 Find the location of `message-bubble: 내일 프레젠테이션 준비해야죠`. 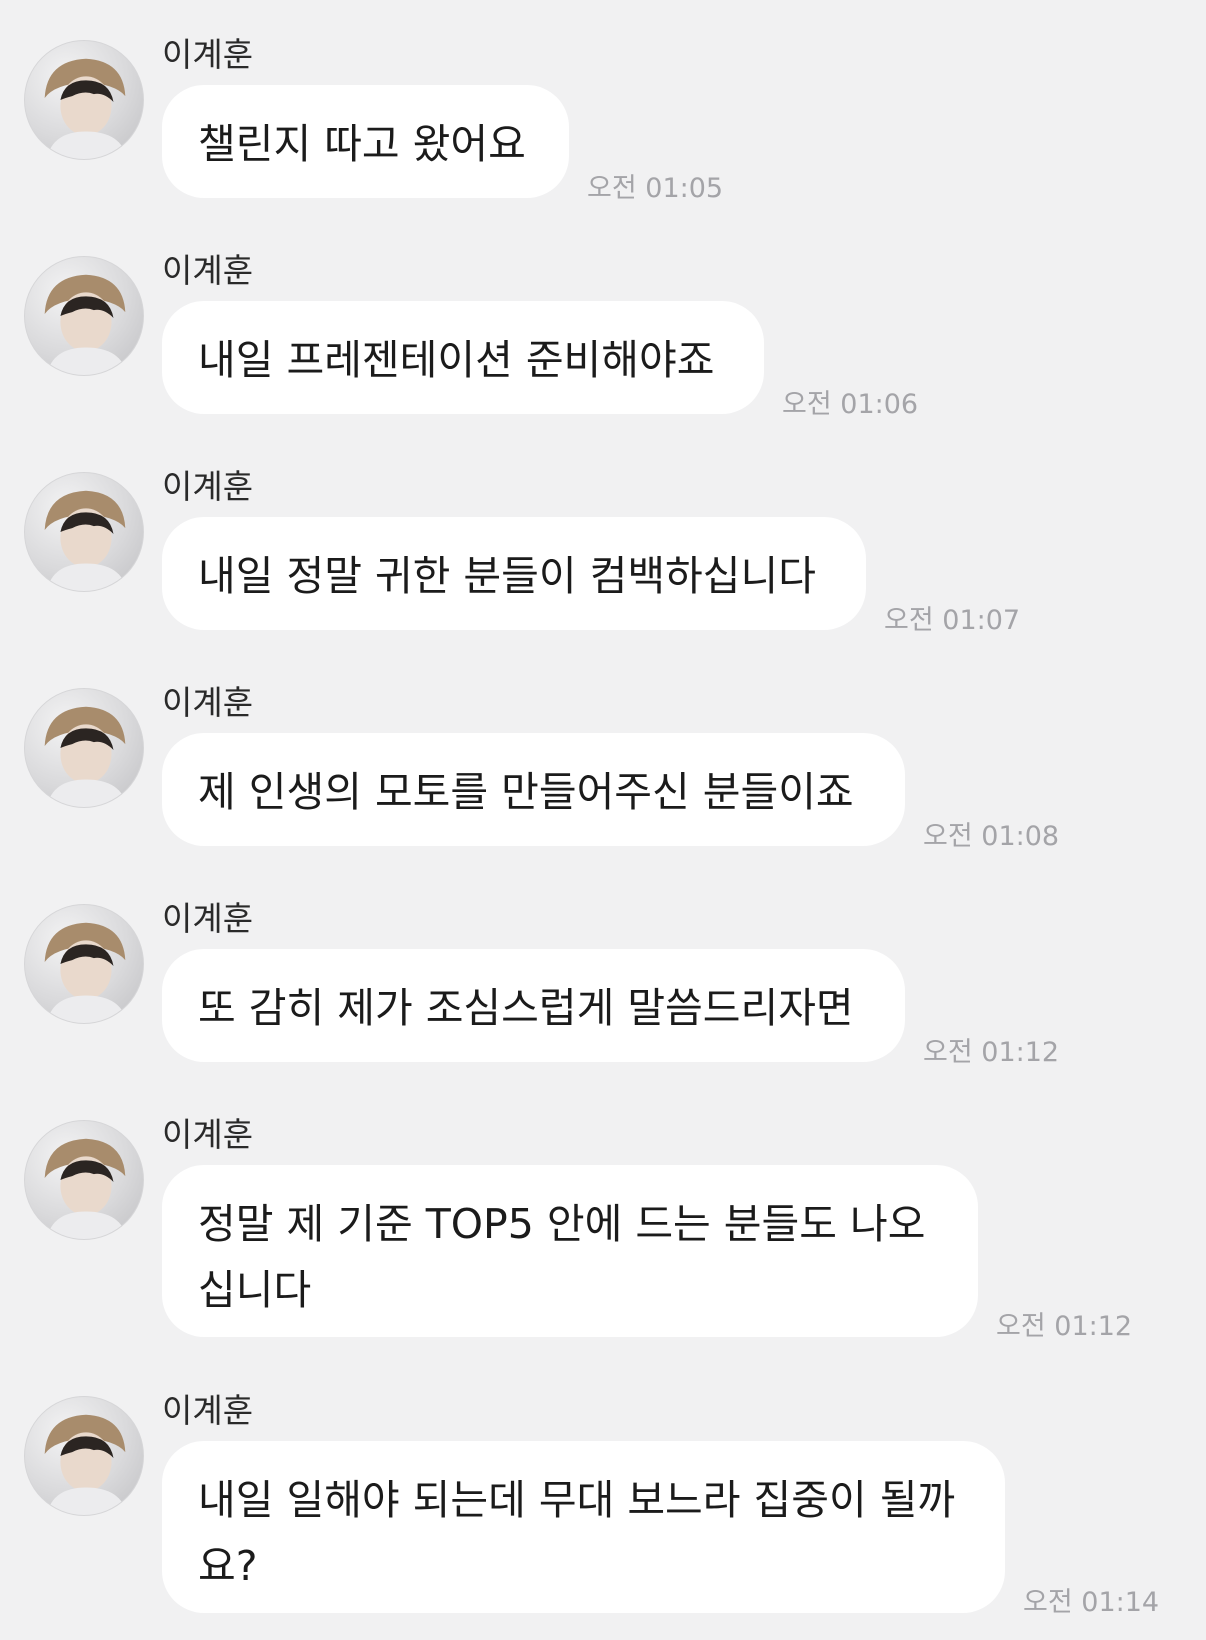

message-bubble: 내일 프레젠테이션 준비해야죠 is located at coordinates (463, 357).